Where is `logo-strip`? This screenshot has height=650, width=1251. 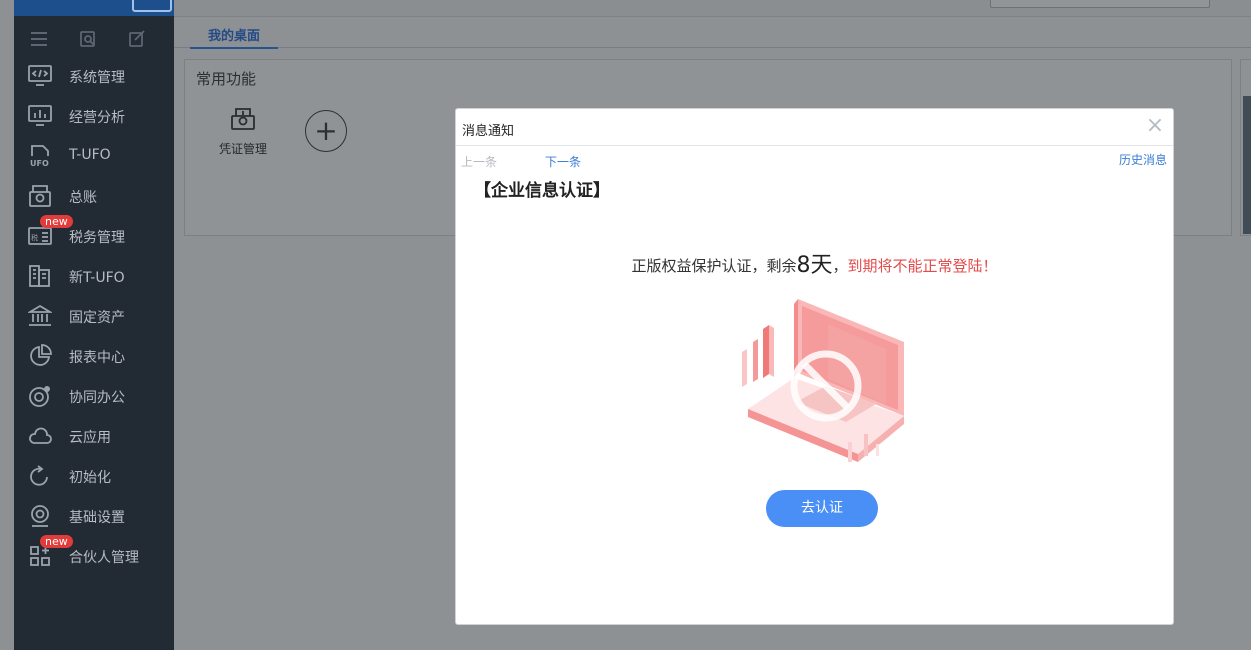
logo-strip is located at coordinates (94, 8).